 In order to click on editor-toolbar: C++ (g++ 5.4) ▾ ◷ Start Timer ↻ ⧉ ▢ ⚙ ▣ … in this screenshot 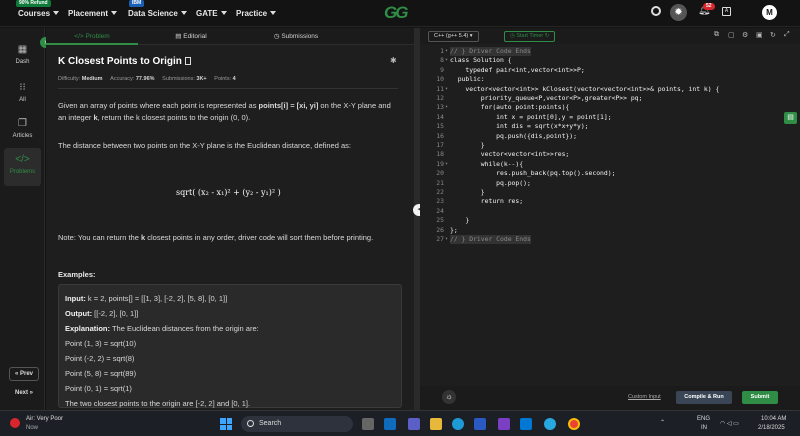, I will do `click(610, 36)`.